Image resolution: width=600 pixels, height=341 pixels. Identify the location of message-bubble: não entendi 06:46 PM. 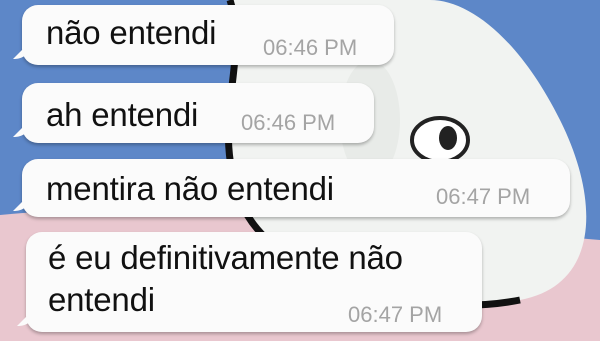
(208, 35).